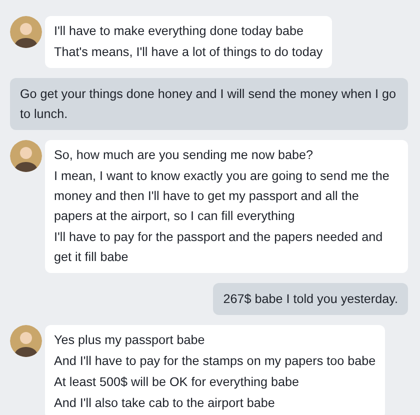 This screenshot has width=420, height=415. Describe the element at coordinates (222, 196) in the screenshot. I see `message-text: I mean, I want to know exactly you are going to send me the money and then I'll have to get my passport and all the papers at the airport, so I can fill everything` at that location.